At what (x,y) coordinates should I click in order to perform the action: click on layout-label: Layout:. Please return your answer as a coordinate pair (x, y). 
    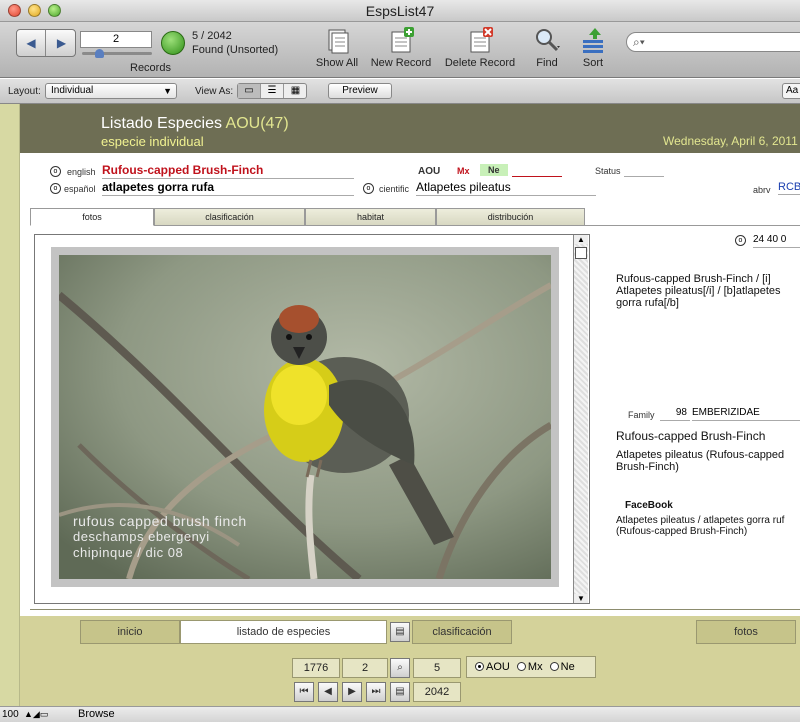
    Looking at the image, I should click on (24, 91).